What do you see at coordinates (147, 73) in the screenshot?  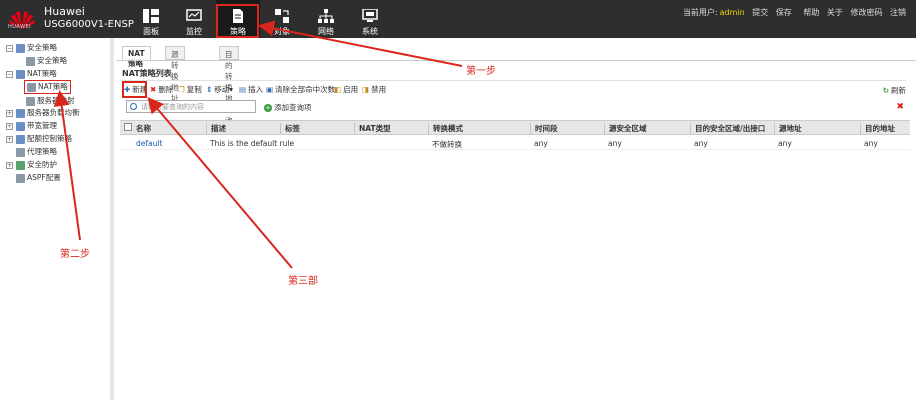 I see `section-title: NAT策略列表` at bounding box center [147, 73].